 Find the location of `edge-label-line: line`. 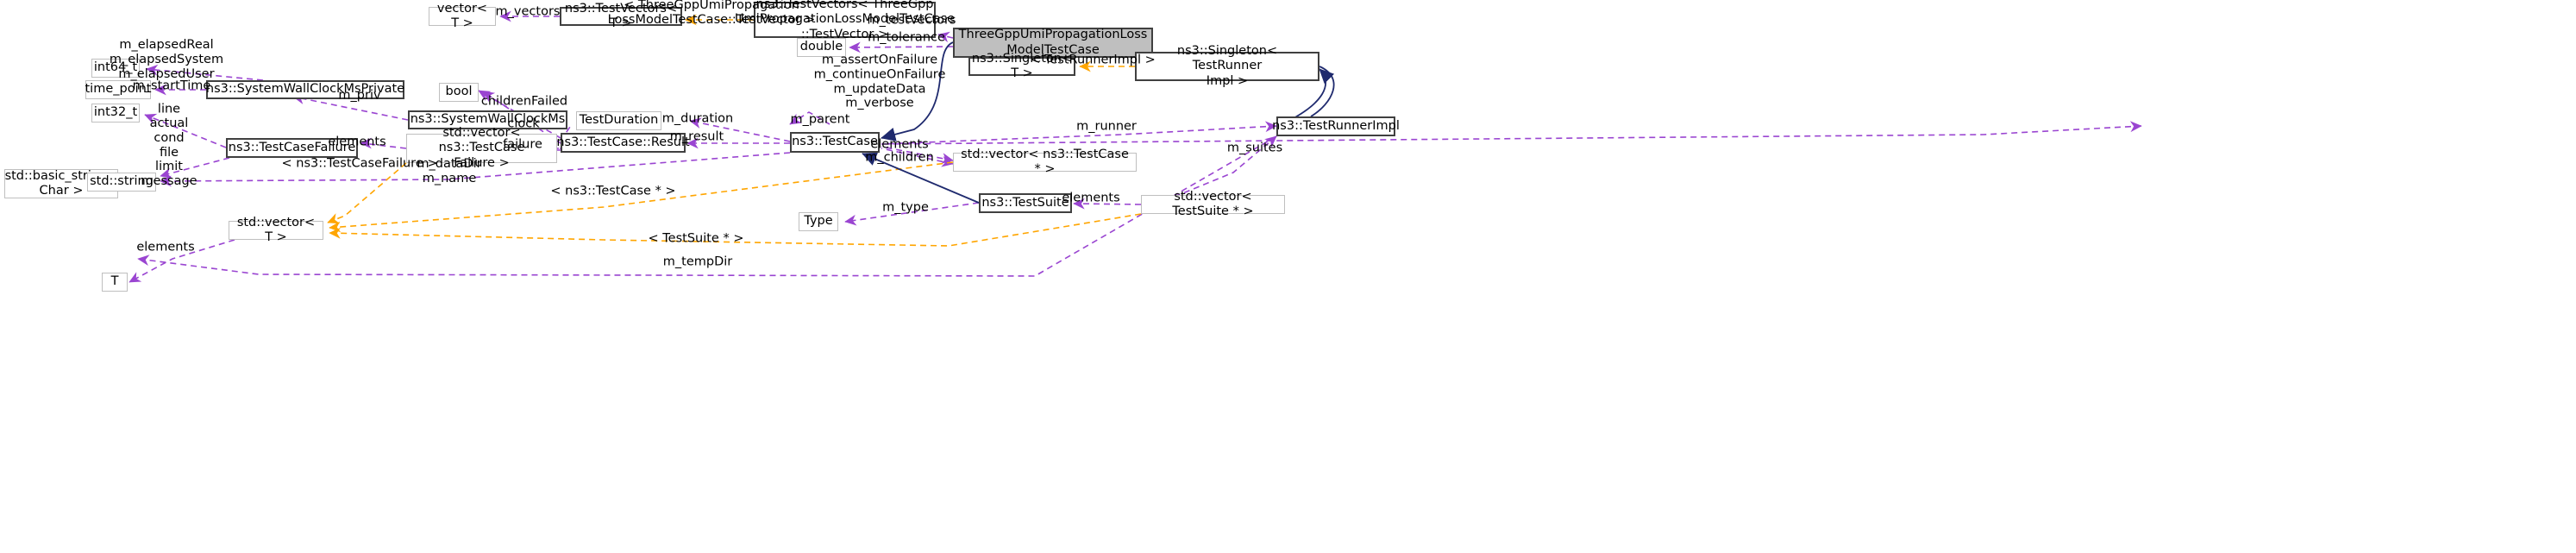

edge-label-line: line is located at coordinates (169, 109).